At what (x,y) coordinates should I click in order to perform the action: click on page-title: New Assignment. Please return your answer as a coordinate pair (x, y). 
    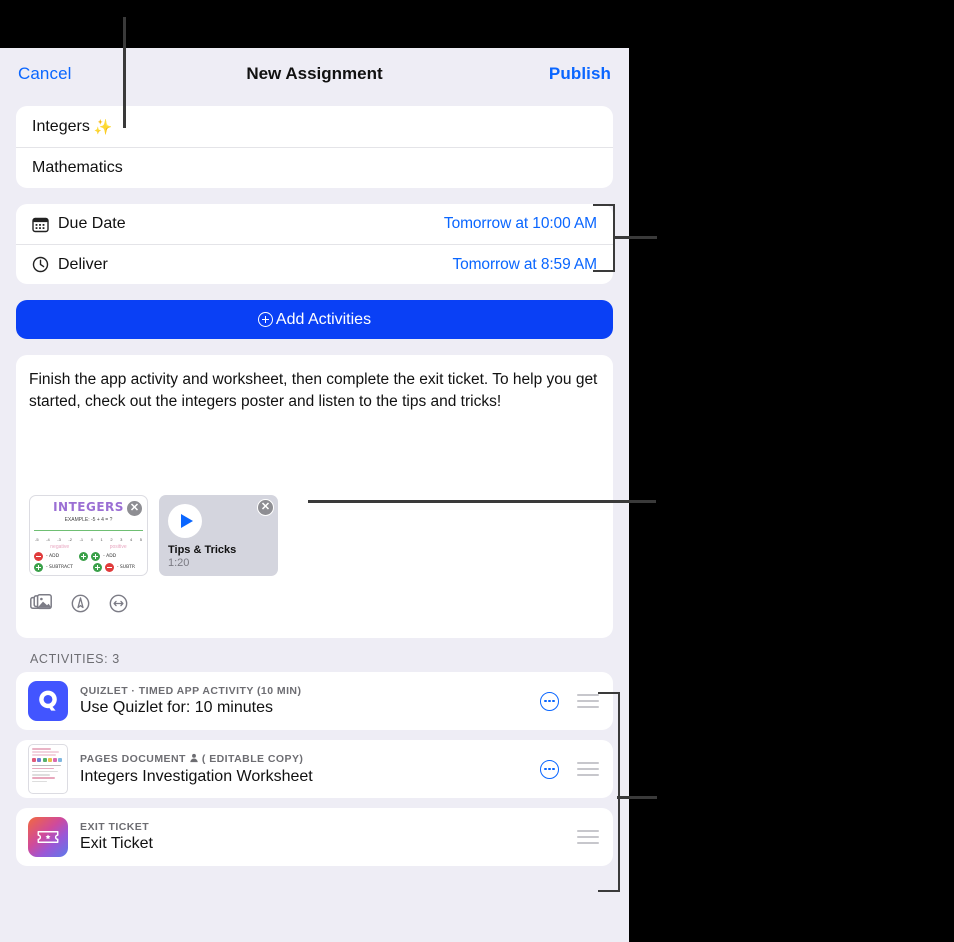
    Looking at the image, I should click on (314, 73).